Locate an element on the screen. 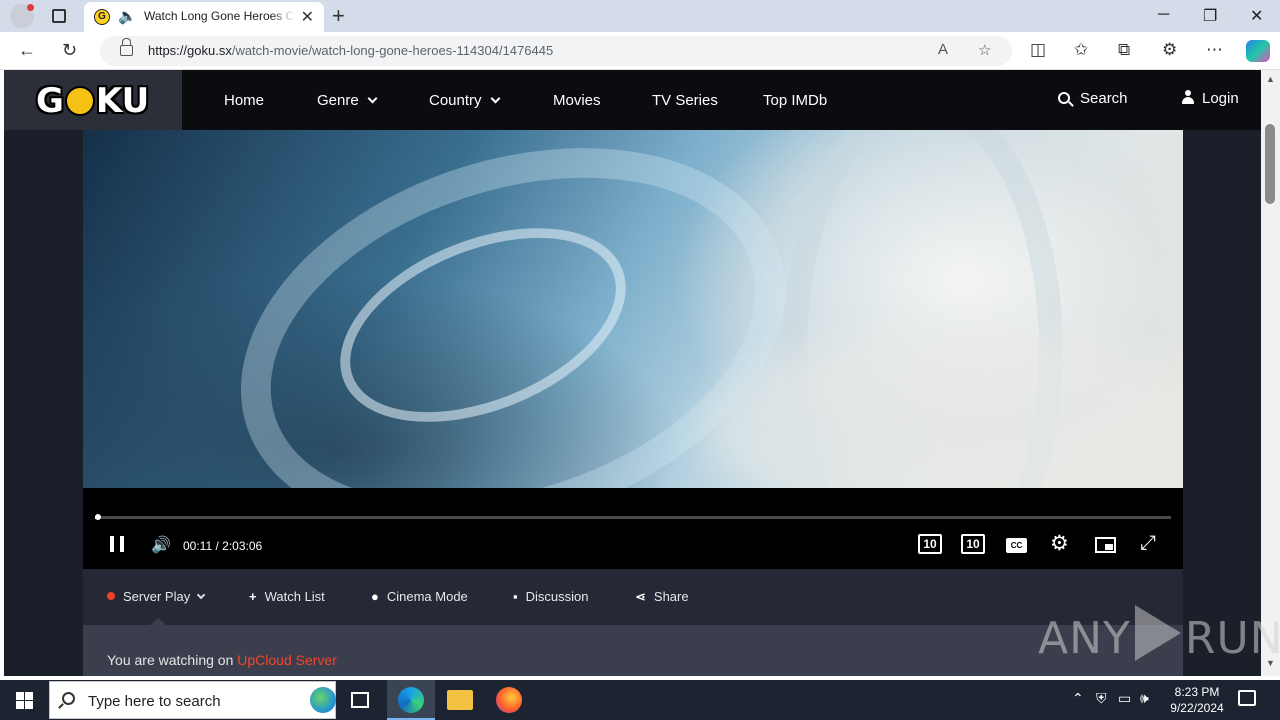 The width and height of the screenshot is (1280, 720). notification-icon is located at coordinates (1247, 698).